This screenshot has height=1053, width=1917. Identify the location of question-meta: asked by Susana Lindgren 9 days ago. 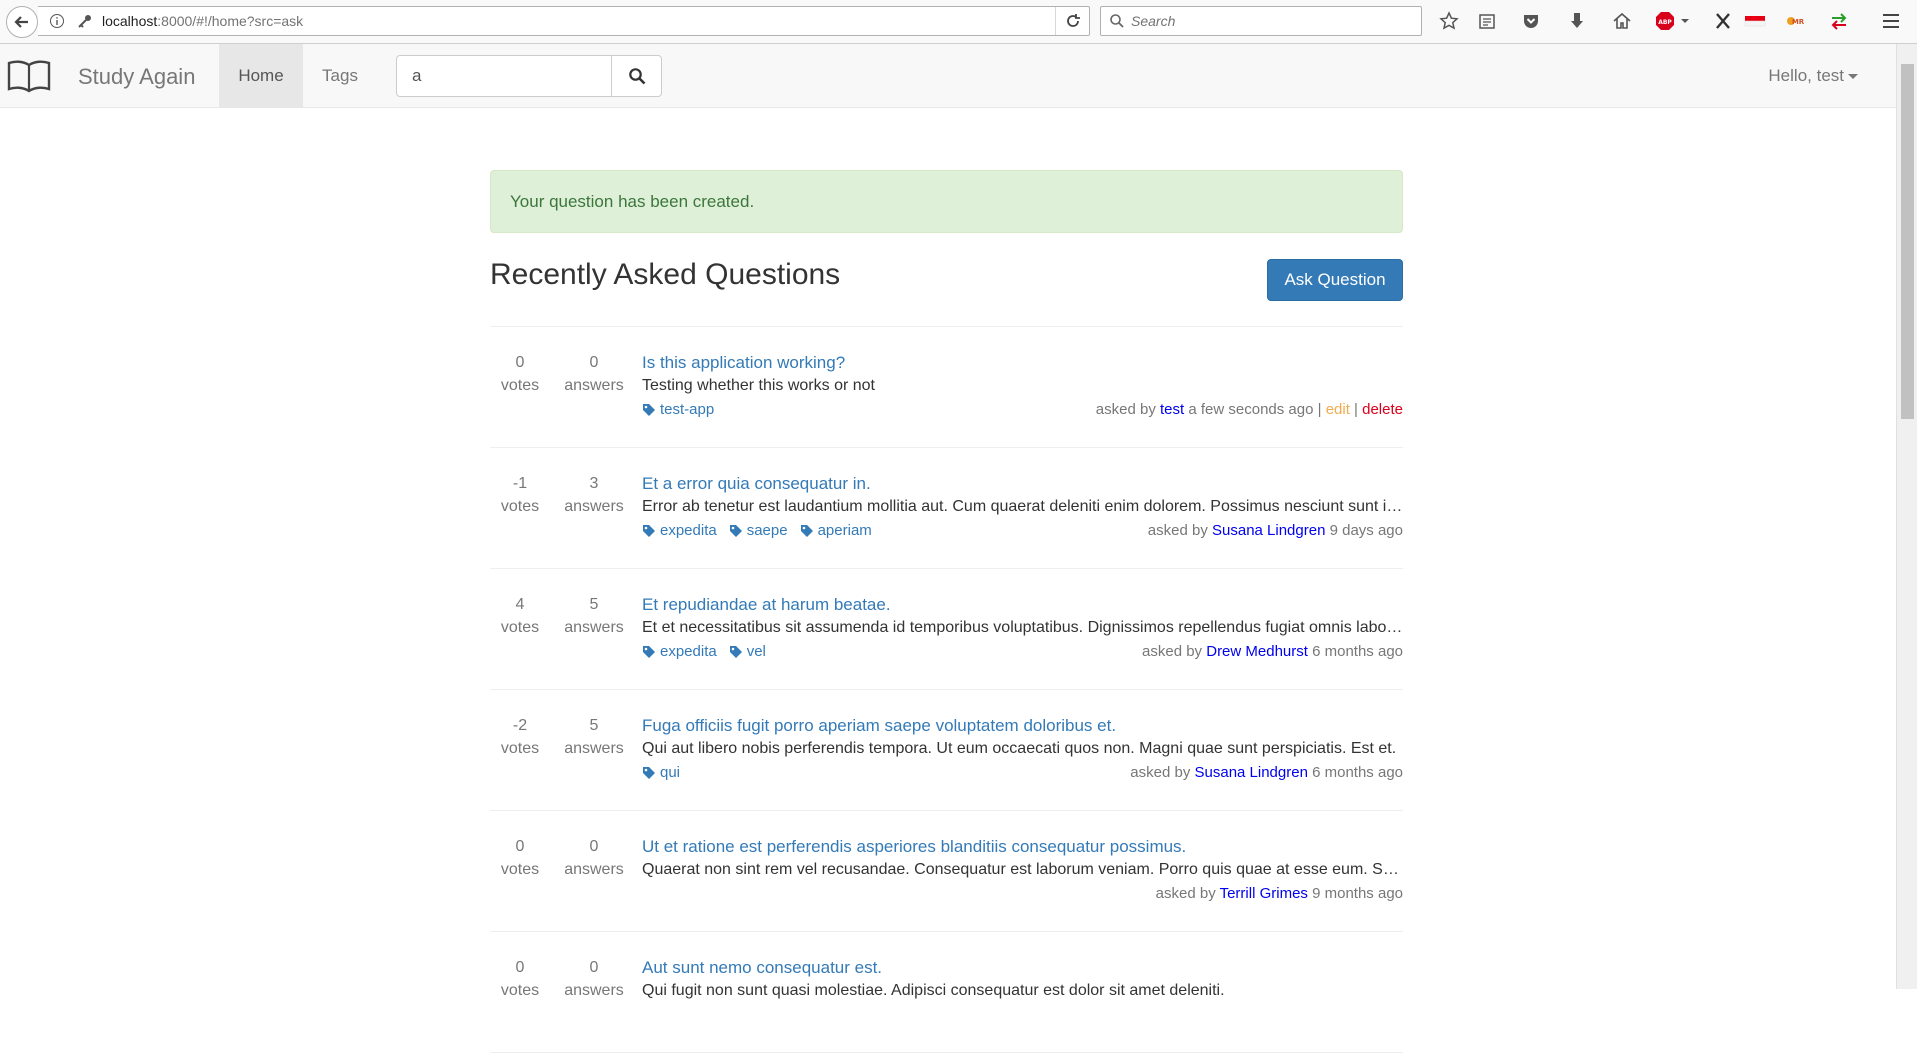
(1275, 530).